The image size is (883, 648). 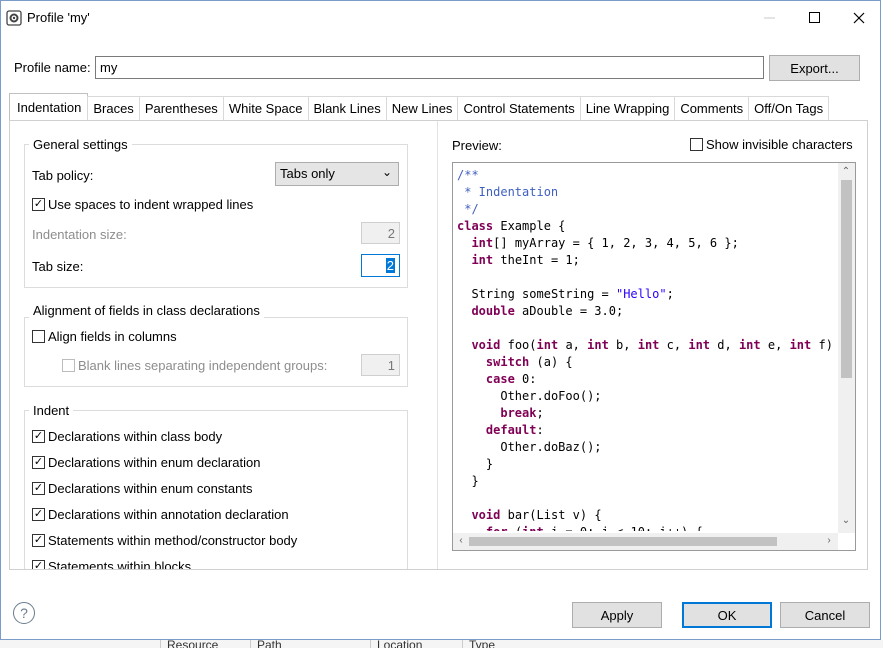 I want to click on tab-parentheses: Parentheses, so click(x=181, y=108).